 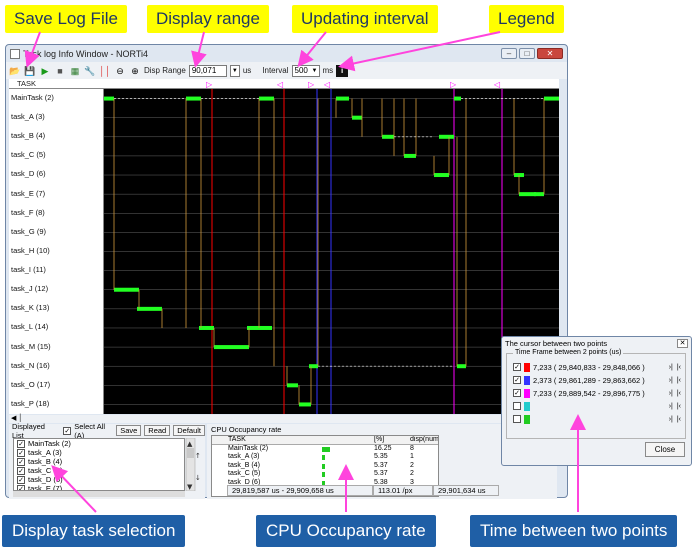 I want to click on cpu-task-pct: 5.35, so click(x=381, y=456).